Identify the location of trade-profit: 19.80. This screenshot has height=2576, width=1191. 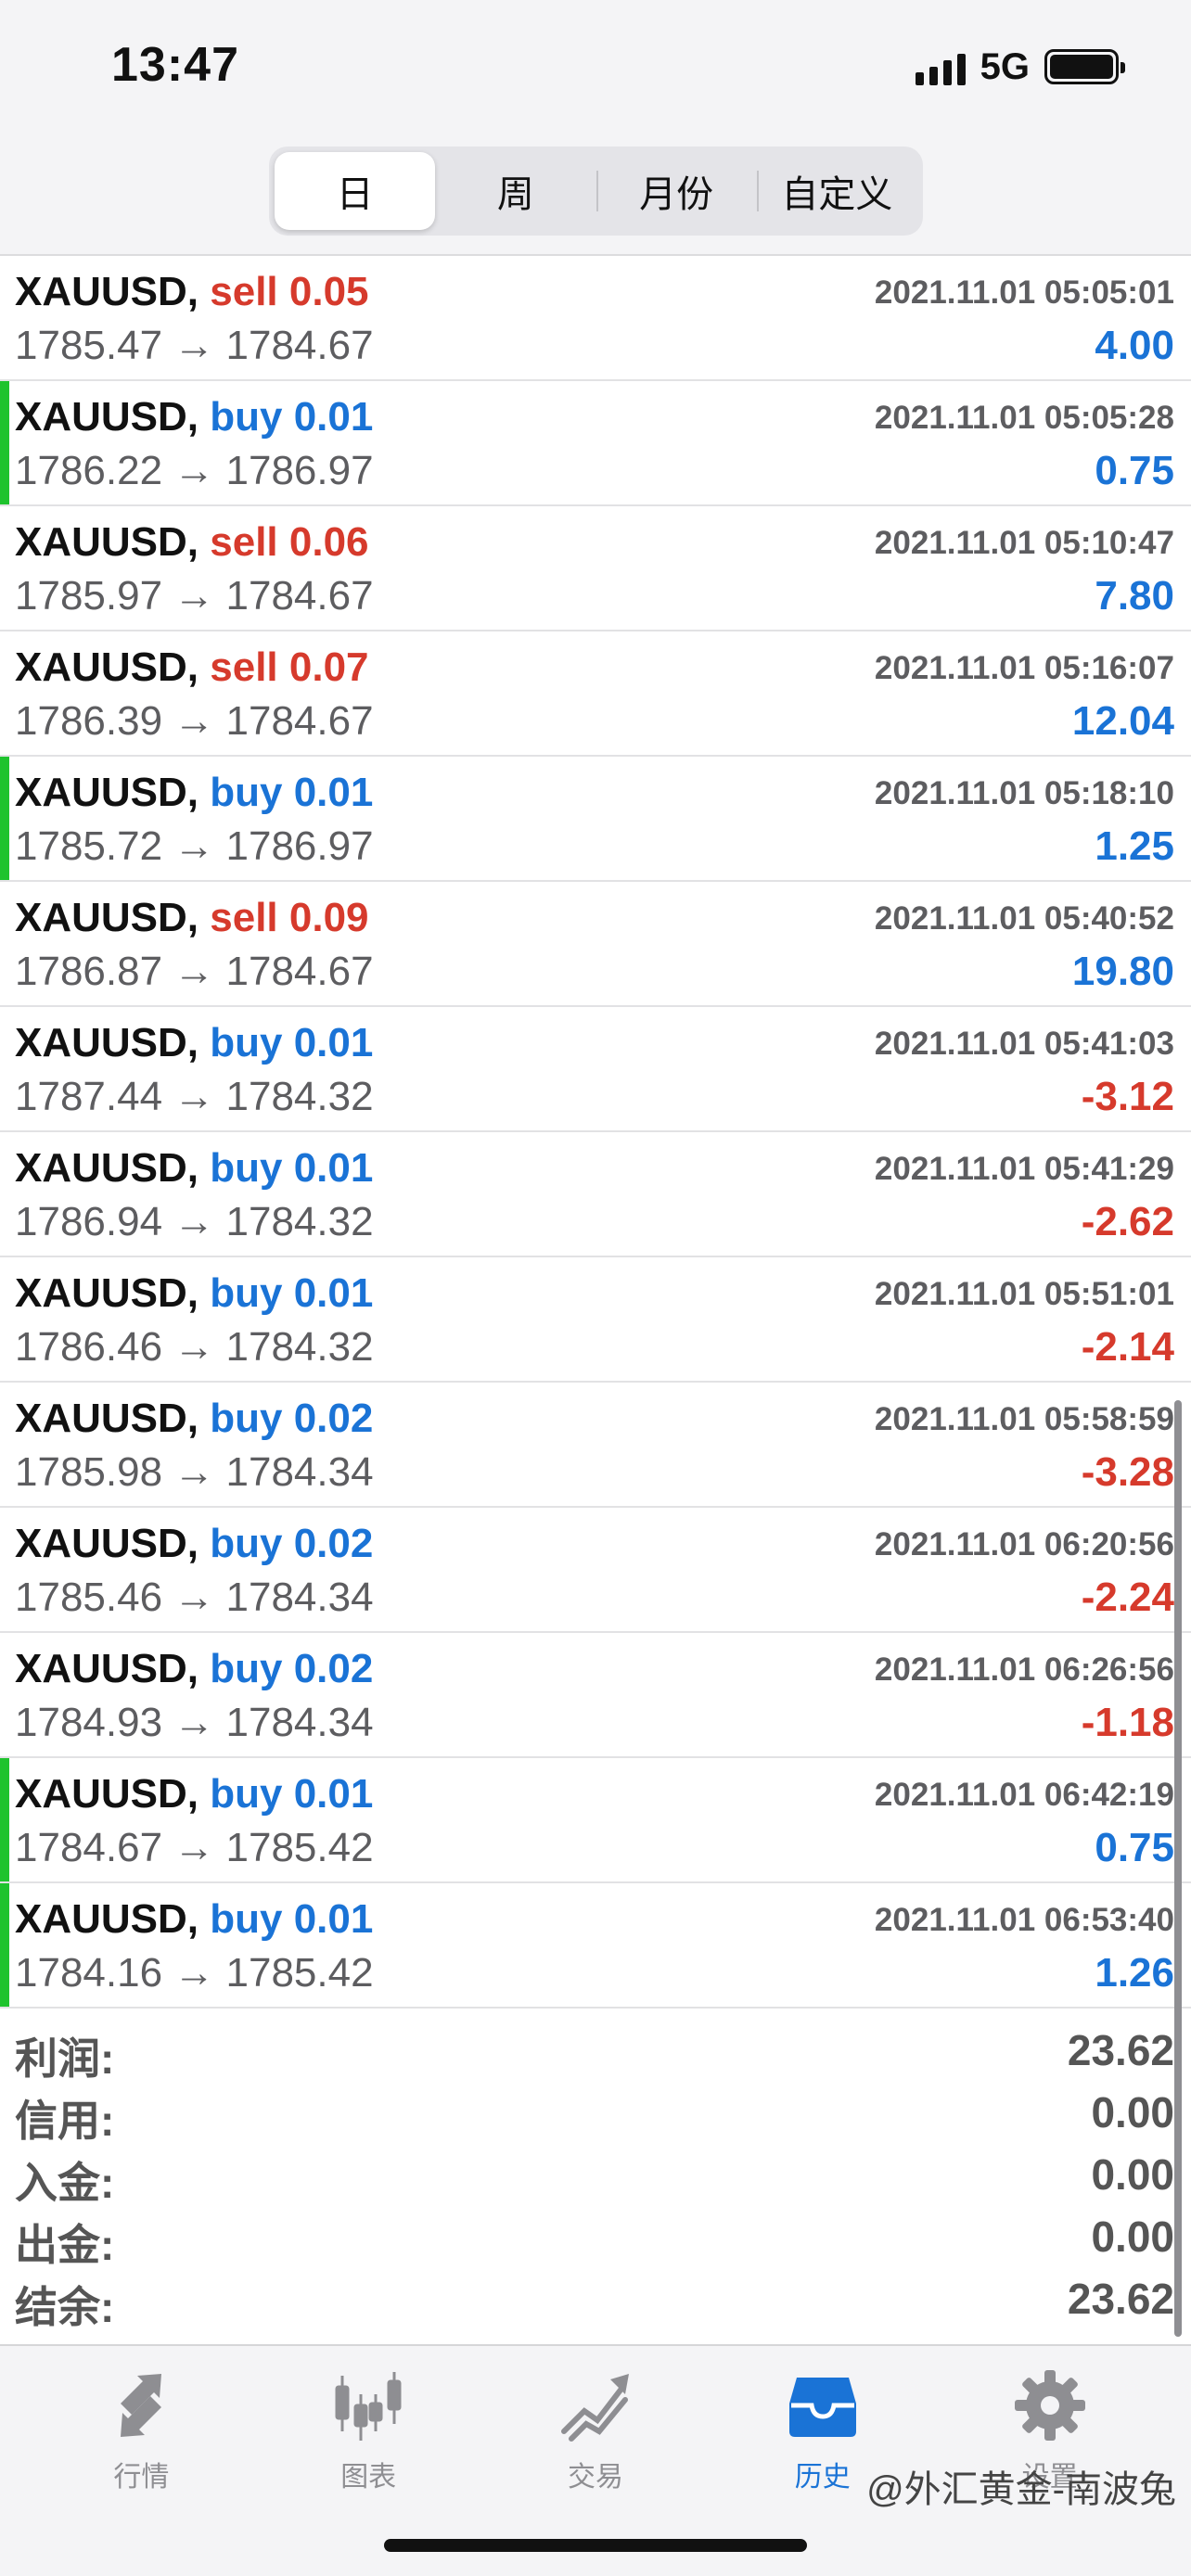
(1122, 971).